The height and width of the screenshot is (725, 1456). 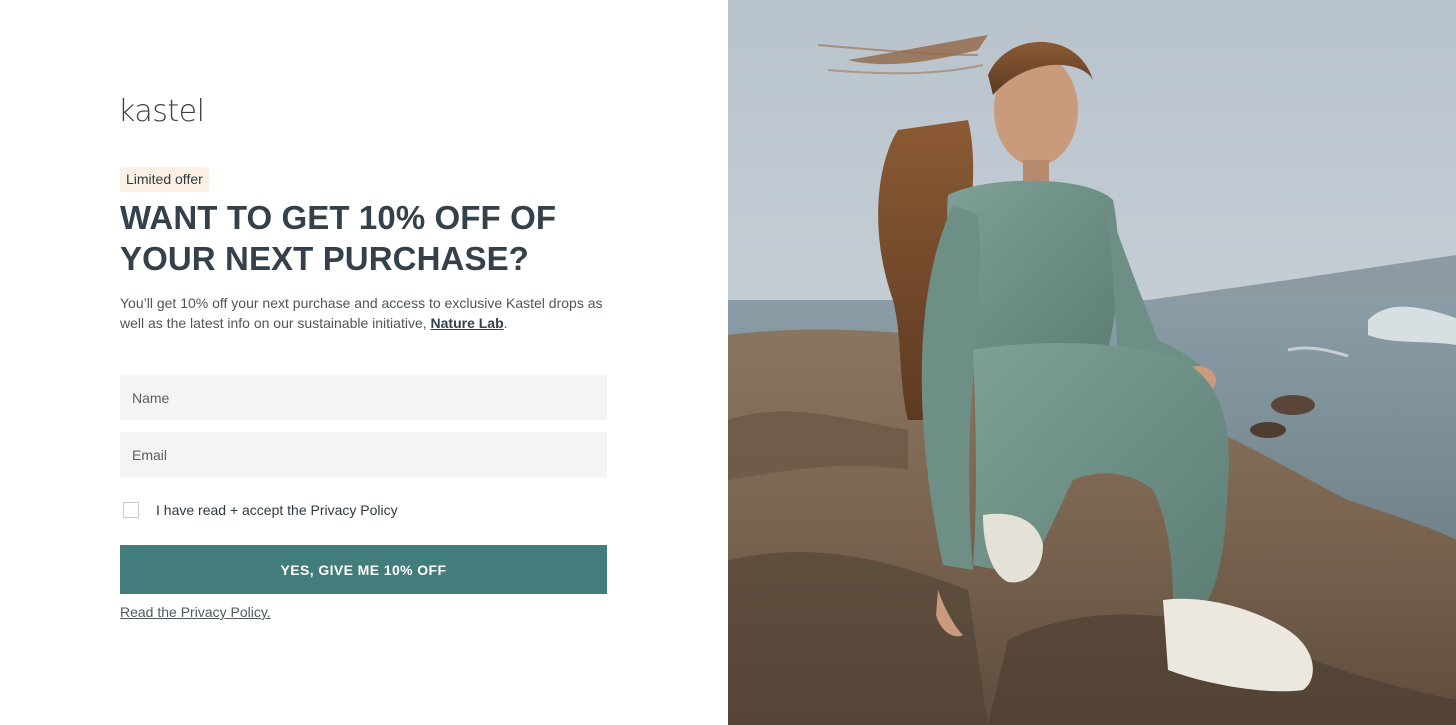 I want to click on description-suffix: ., so click(x=505, y=323).